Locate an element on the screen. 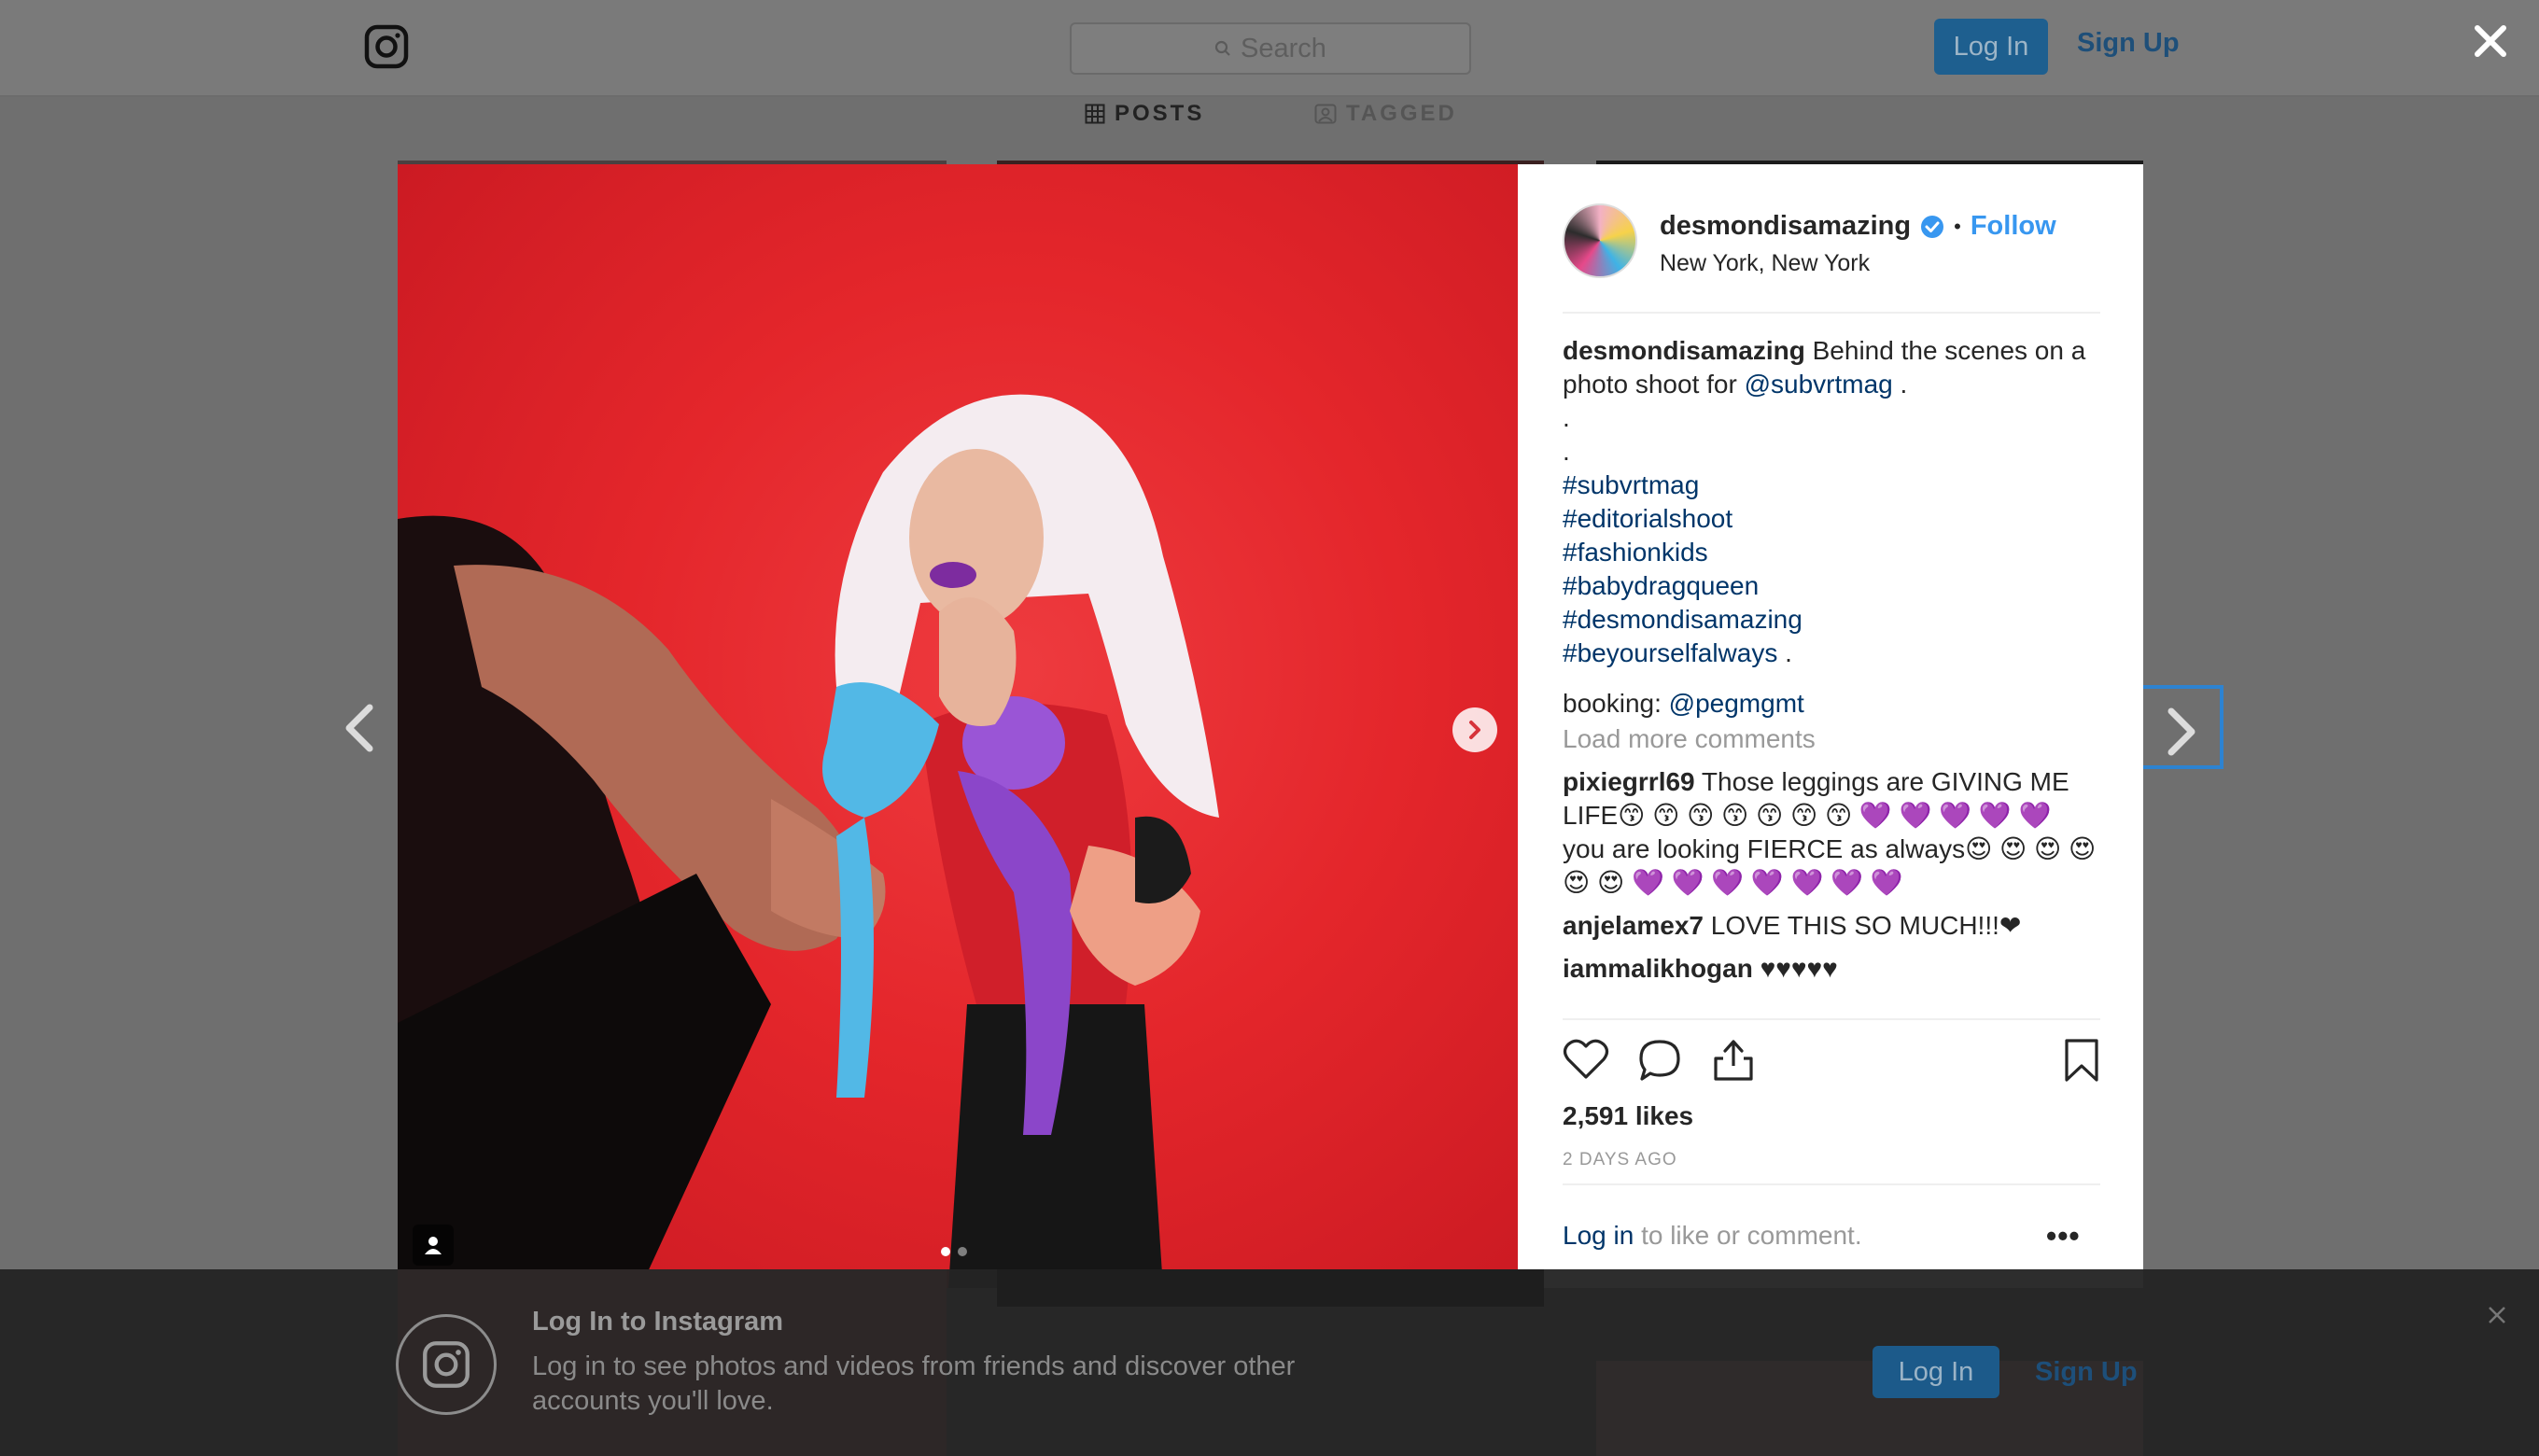 The width and height of the screenshot is (2539, 1456). search-icon is located at coordinates (1222, 48).